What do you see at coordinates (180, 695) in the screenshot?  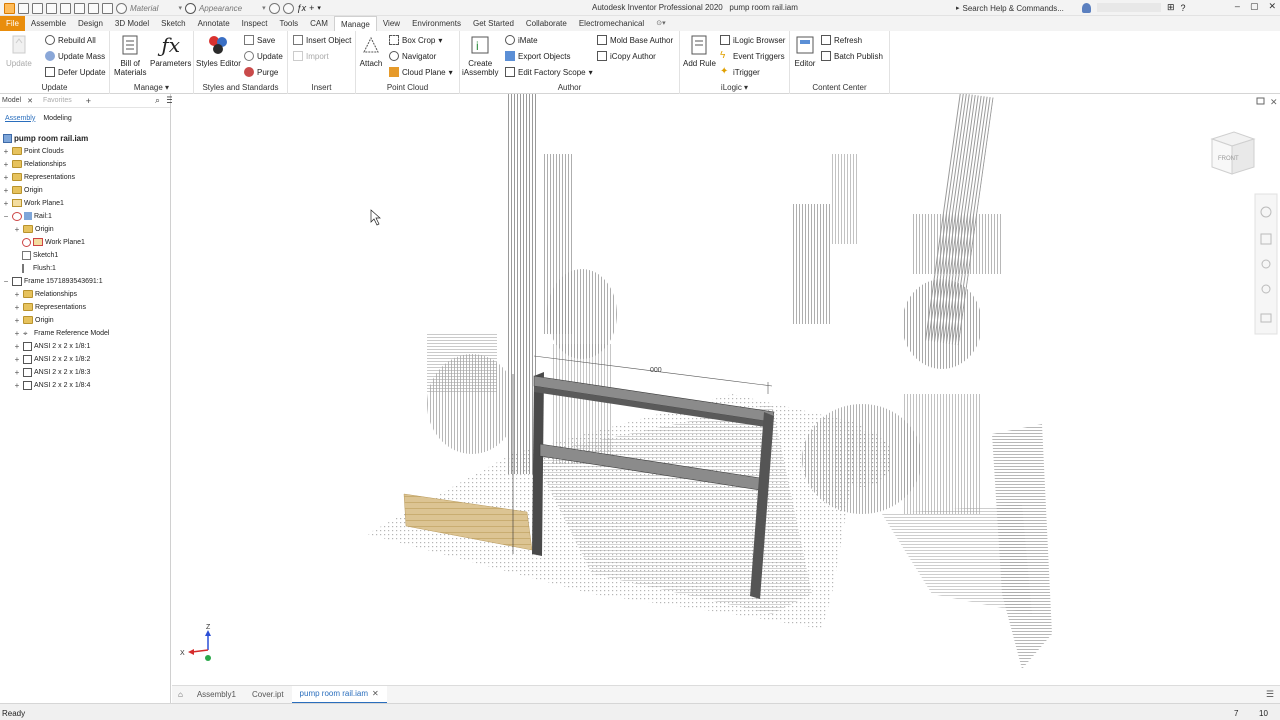 I see `home-tab: ⌂` at bounding box center [180, 695].